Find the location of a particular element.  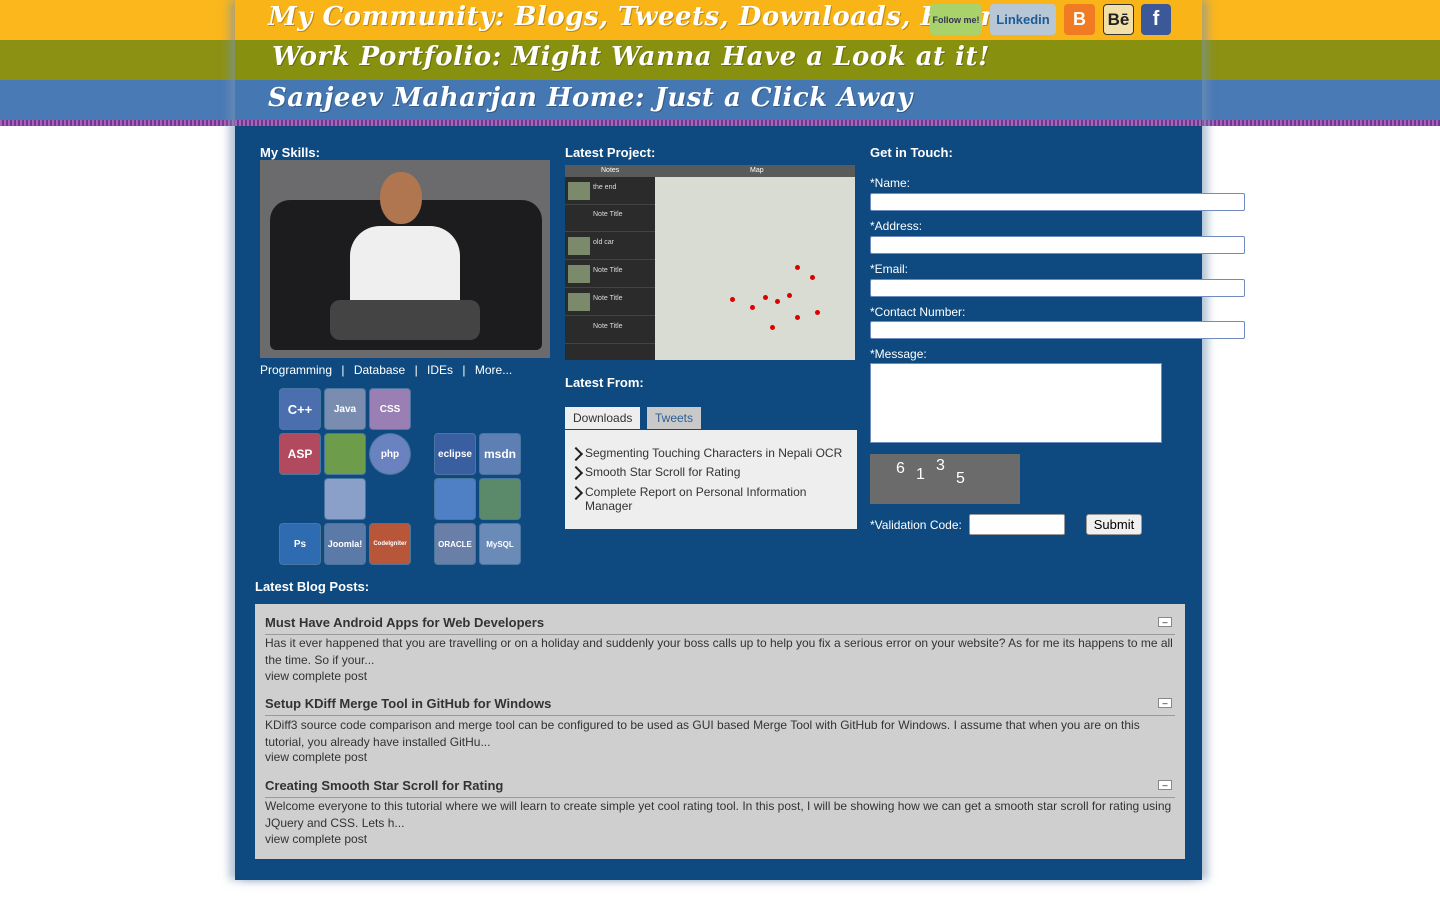

message-label: *Message: is located at coordinates (898, 354).